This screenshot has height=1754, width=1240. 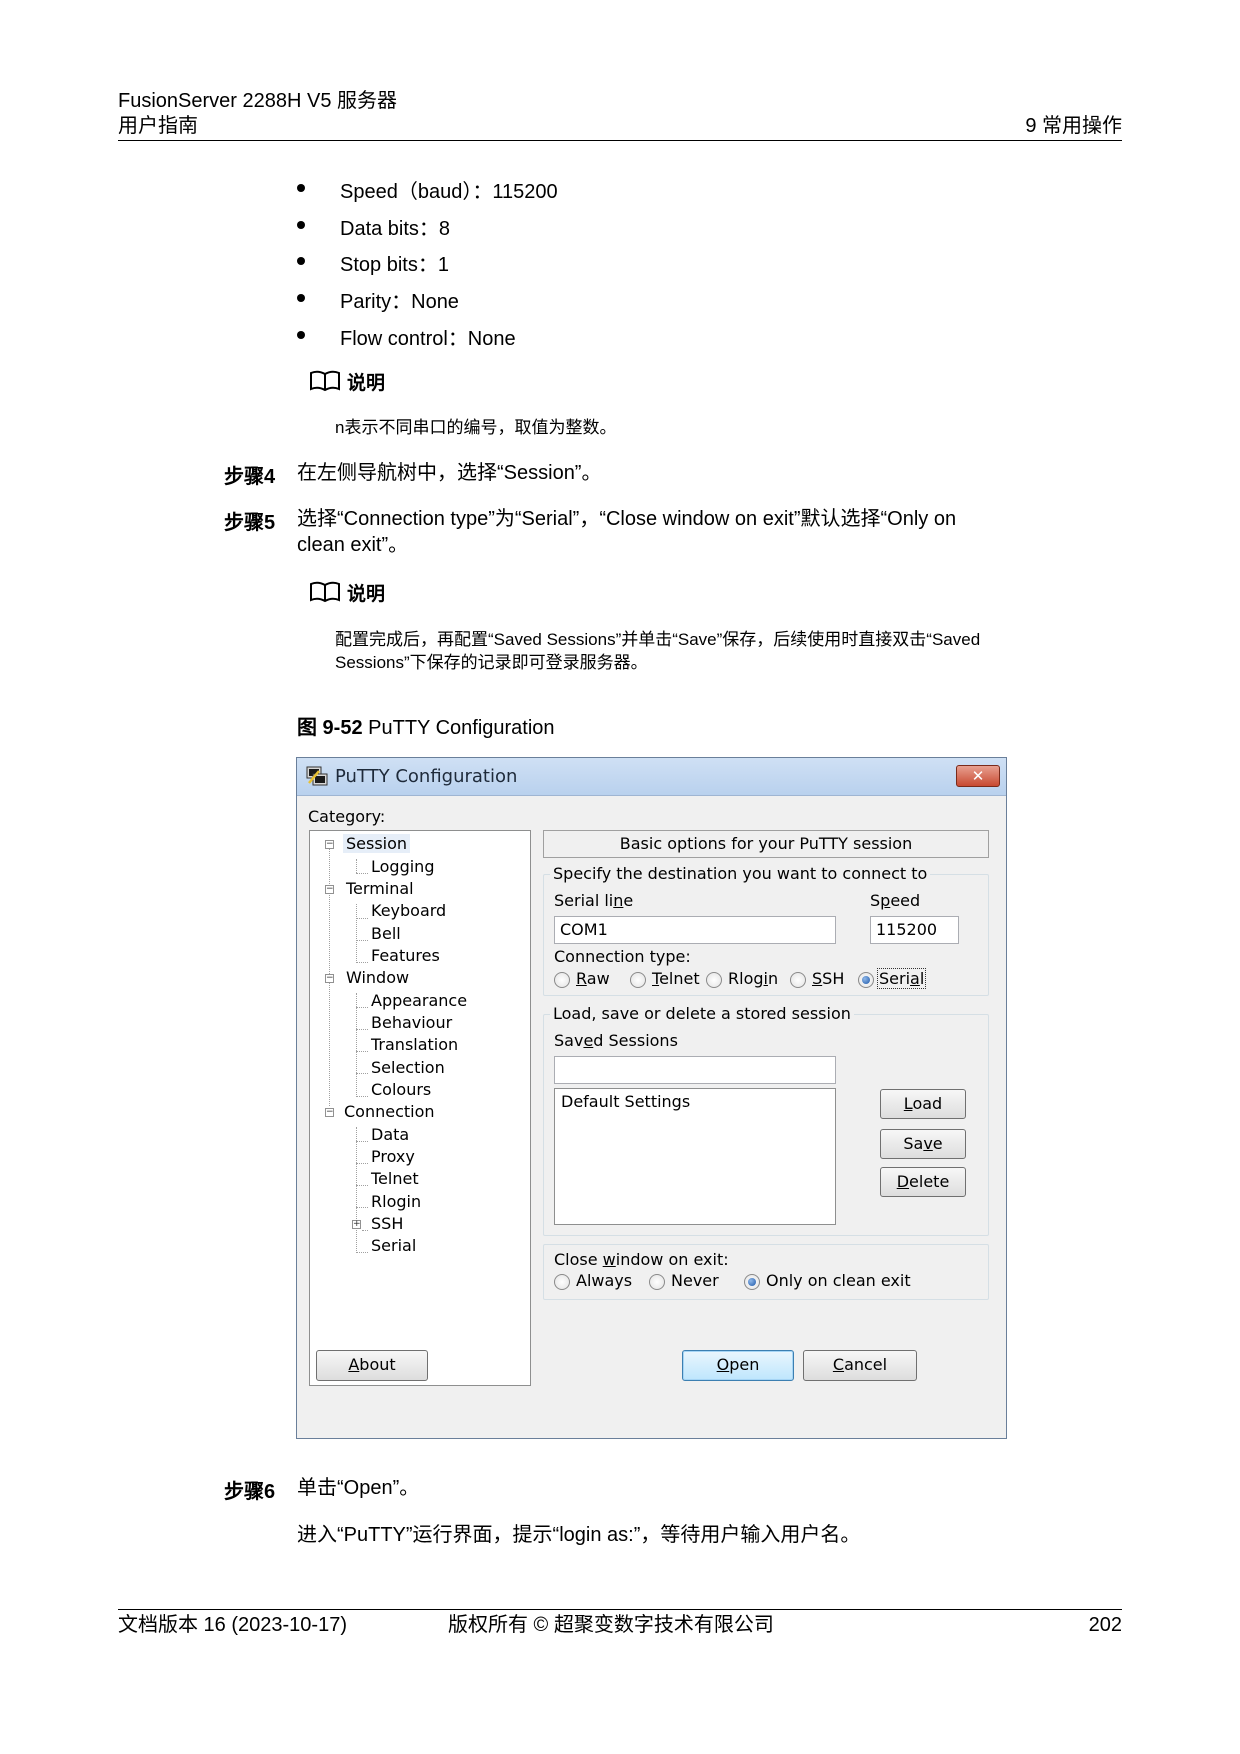 I want to click on note-text-line2: Sessions”下保存的记录即可登录服务器。, so click(x=491, y=662).